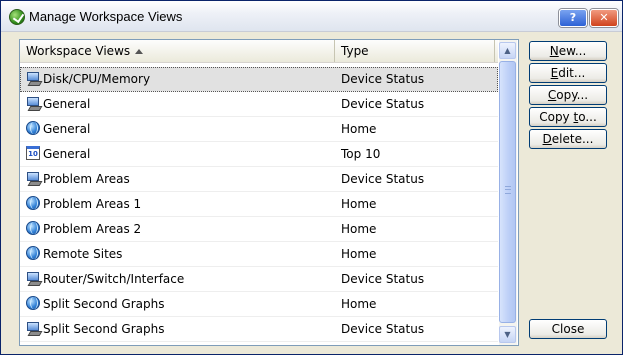  What do you see at coordinates (92, 204) in the screenshot?
I see `row-name: Problem Areas 1` at bounding box center [92, 204].